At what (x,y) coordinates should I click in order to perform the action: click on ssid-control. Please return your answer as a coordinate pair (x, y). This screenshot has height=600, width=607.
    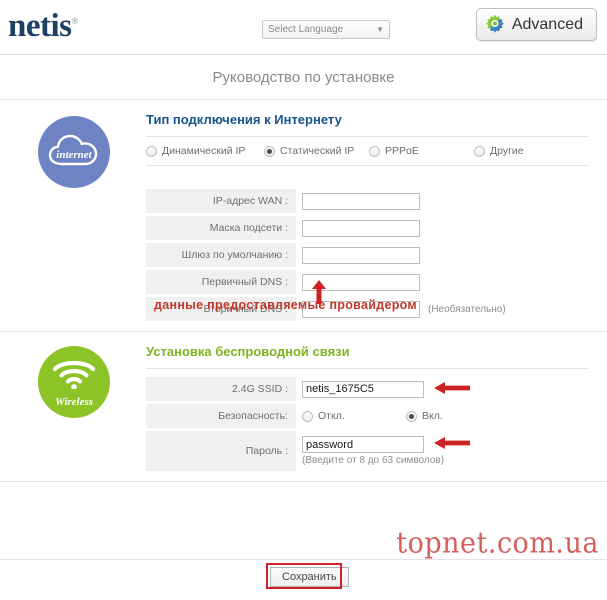
    Looking at the image, I should click on (383, 389).